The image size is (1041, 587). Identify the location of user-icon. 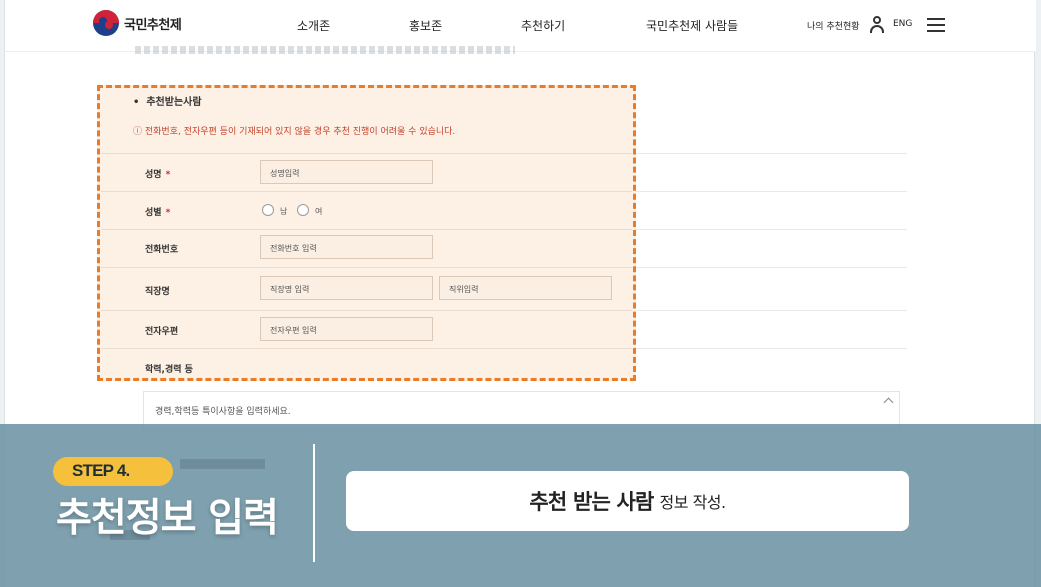
(877, 24).